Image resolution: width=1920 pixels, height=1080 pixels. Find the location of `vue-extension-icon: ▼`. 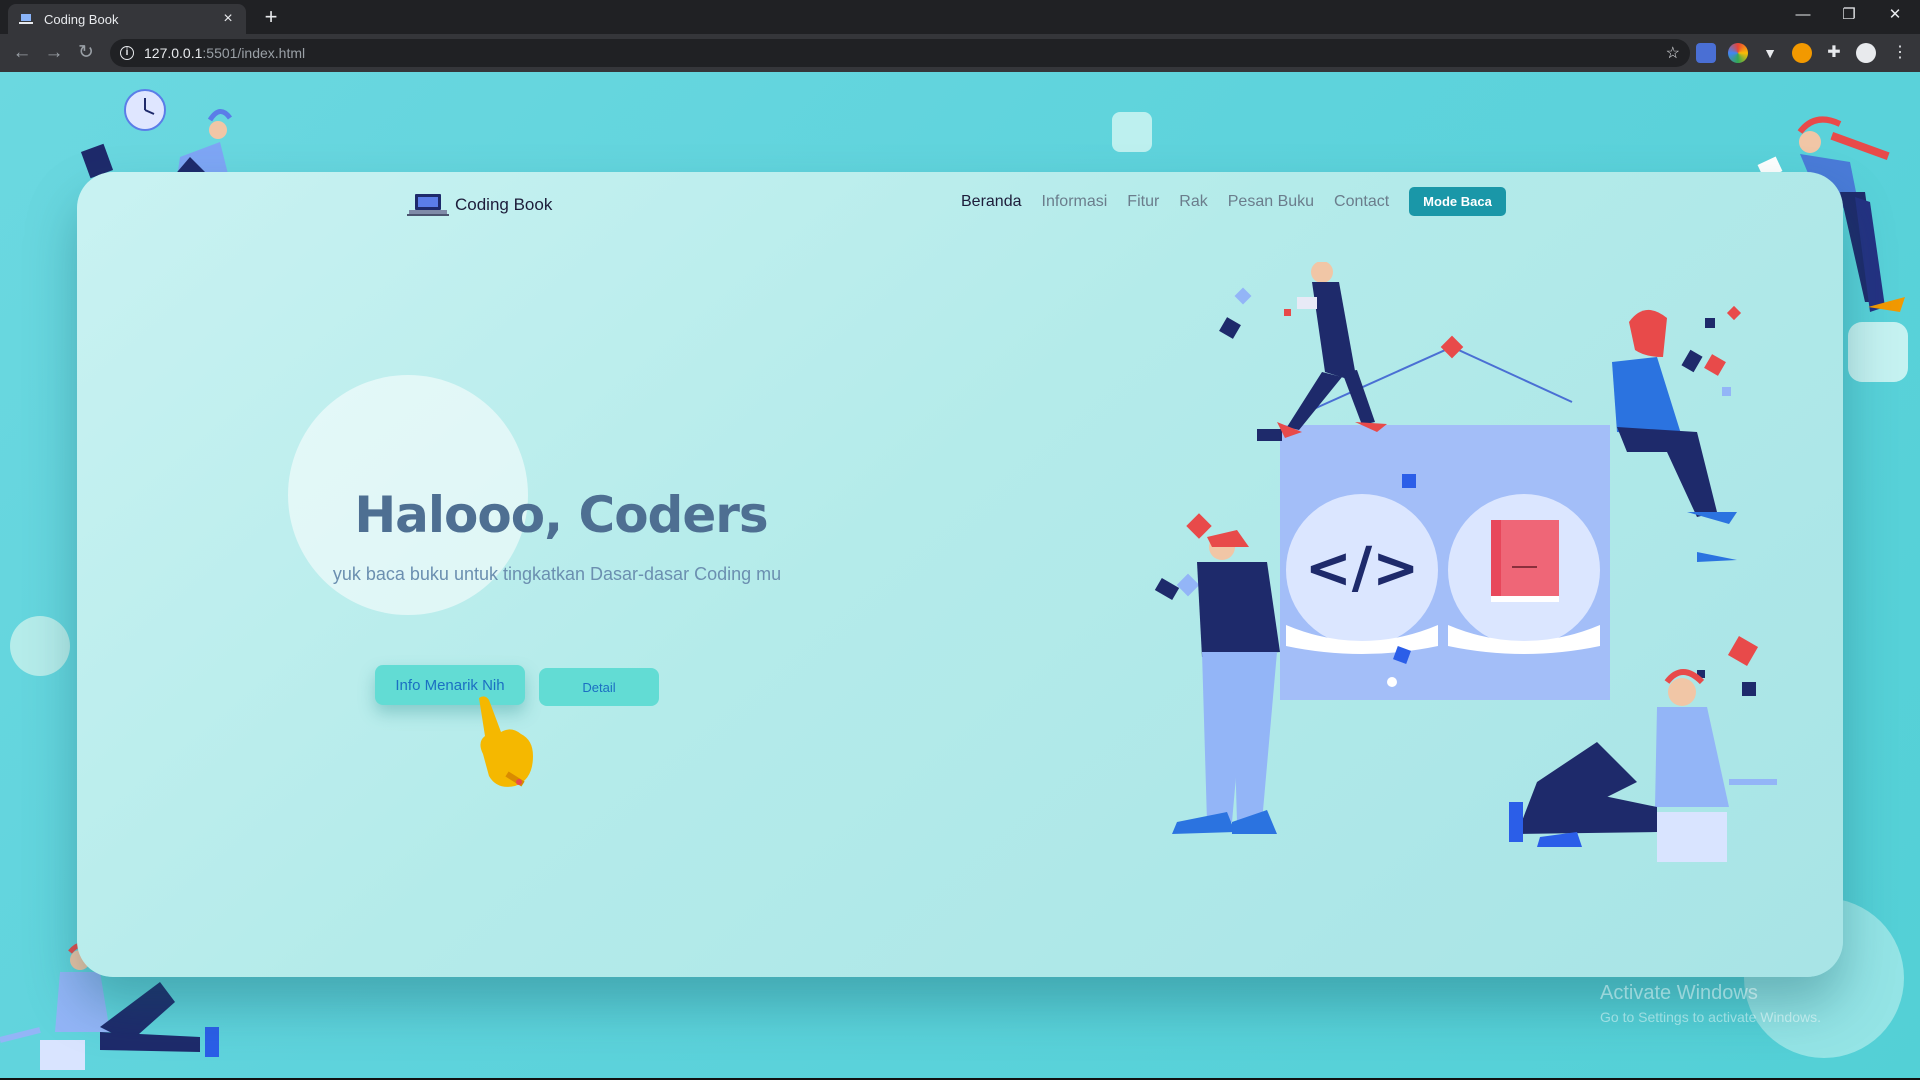

vue-extension-icon: ▼ is located at coordinates (1770, 53).